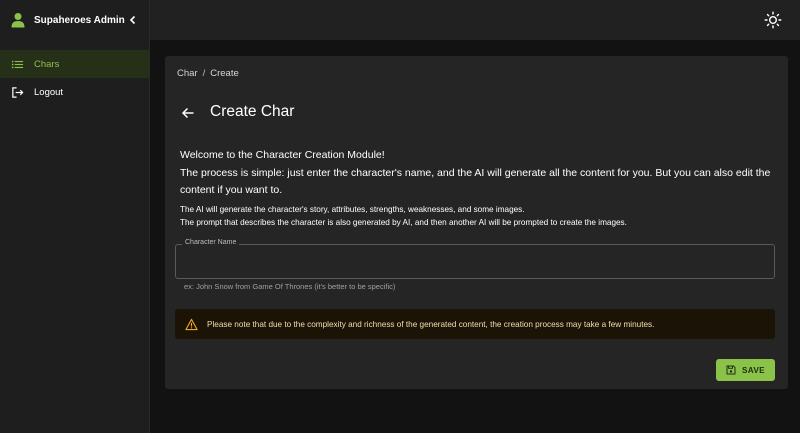 The image size is (800, 433). I want to click on warning-icon, so click(191, 324).